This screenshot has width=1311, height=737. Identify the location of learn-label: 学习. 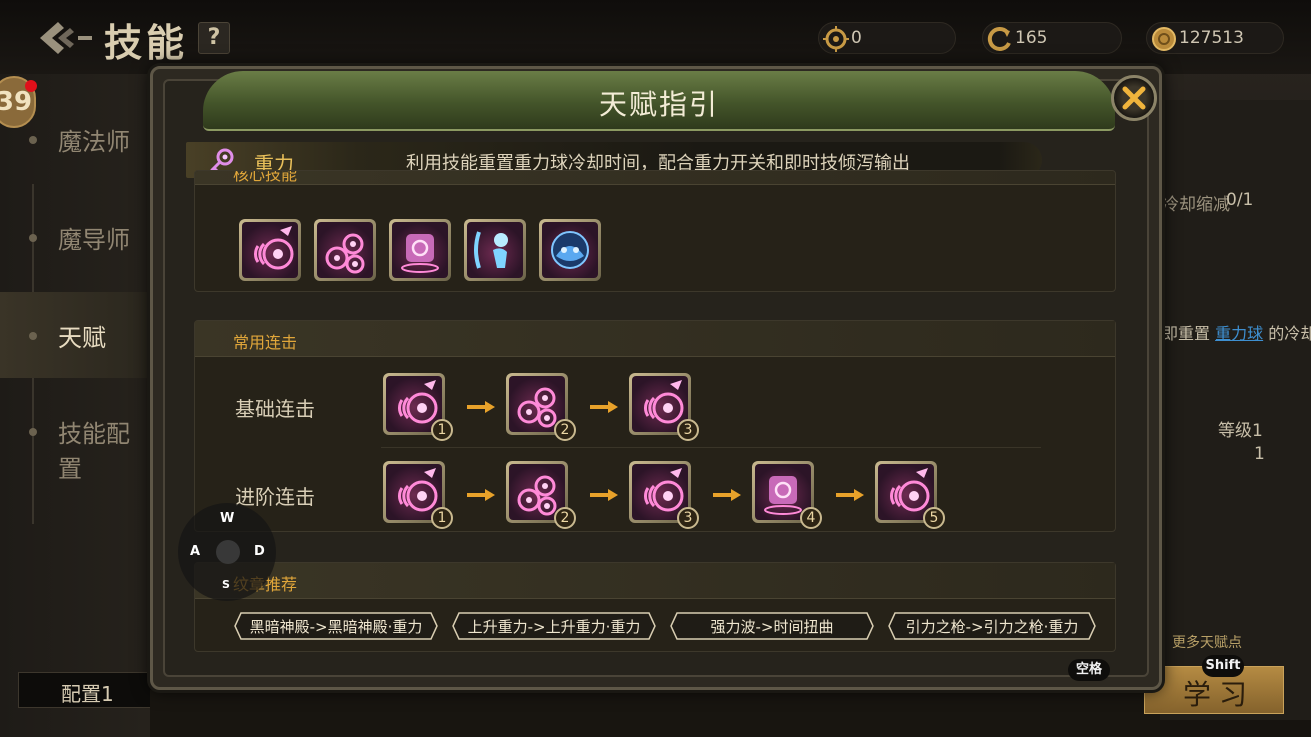
(1219, 694).